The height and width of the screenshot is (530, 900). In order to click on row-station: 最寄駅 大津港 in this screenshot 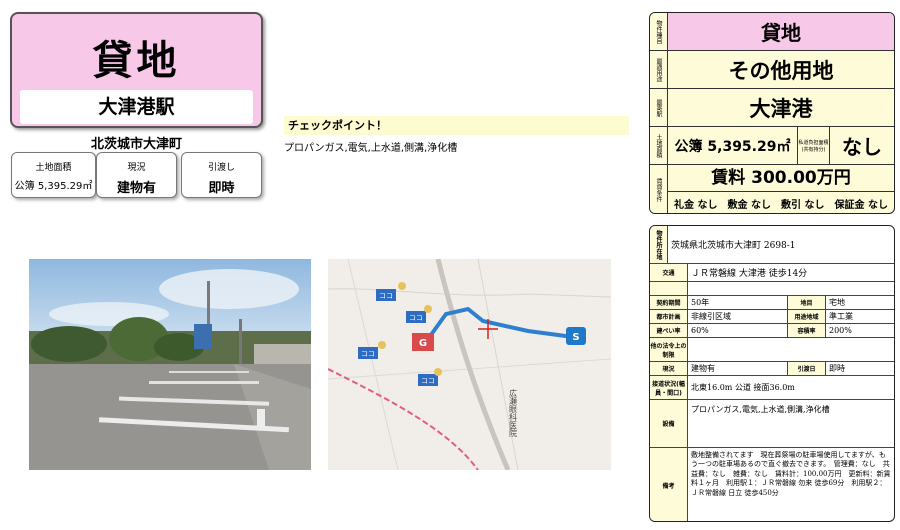, I will do `click(772, 108)`.